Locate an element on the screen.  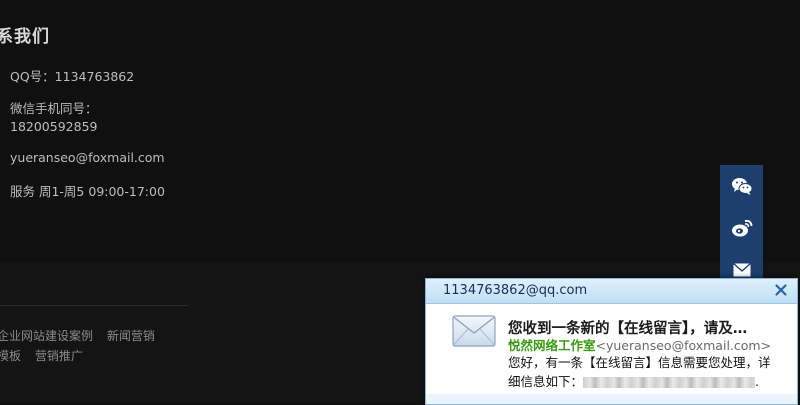
footer-link: 新闻营销 is located at coordinates (131, 336).